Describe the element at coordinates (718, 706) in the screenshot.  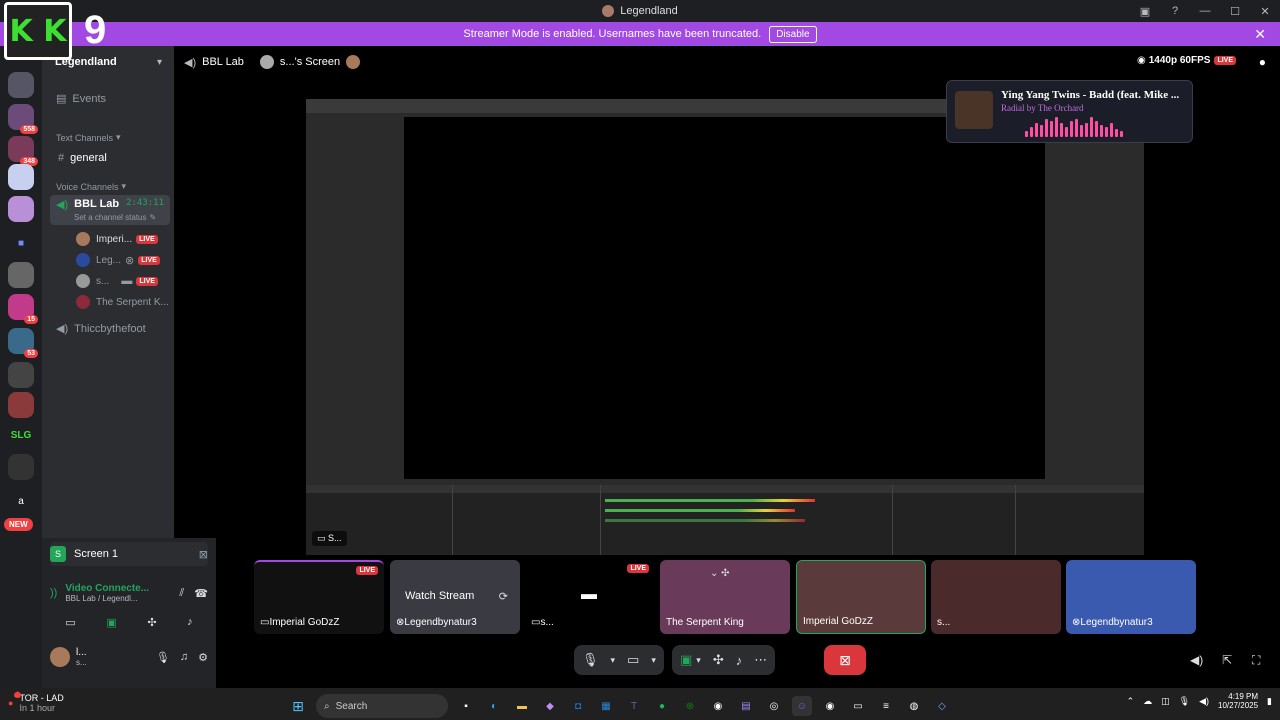
I see `github-icon: ◉` at that location.